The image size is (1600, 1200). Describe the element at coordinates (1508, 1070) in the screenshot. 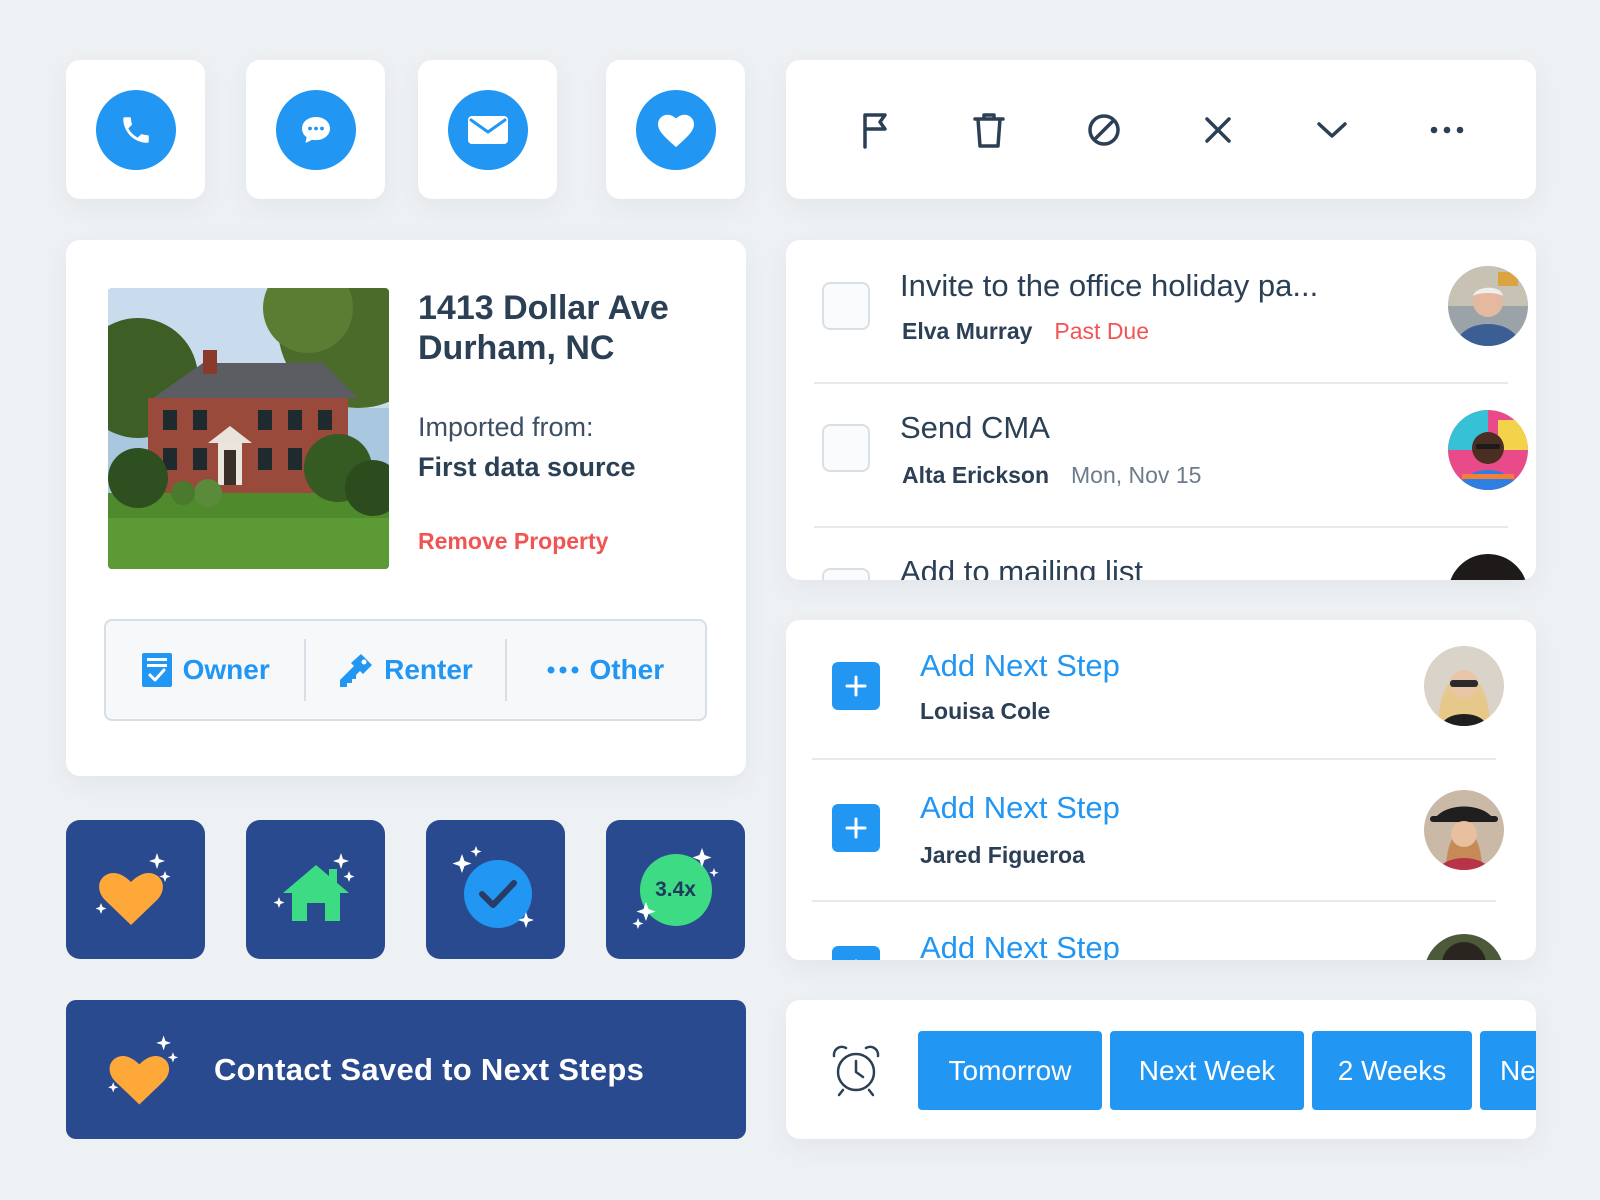

I see `snooze-more-button: Ne` at that location.